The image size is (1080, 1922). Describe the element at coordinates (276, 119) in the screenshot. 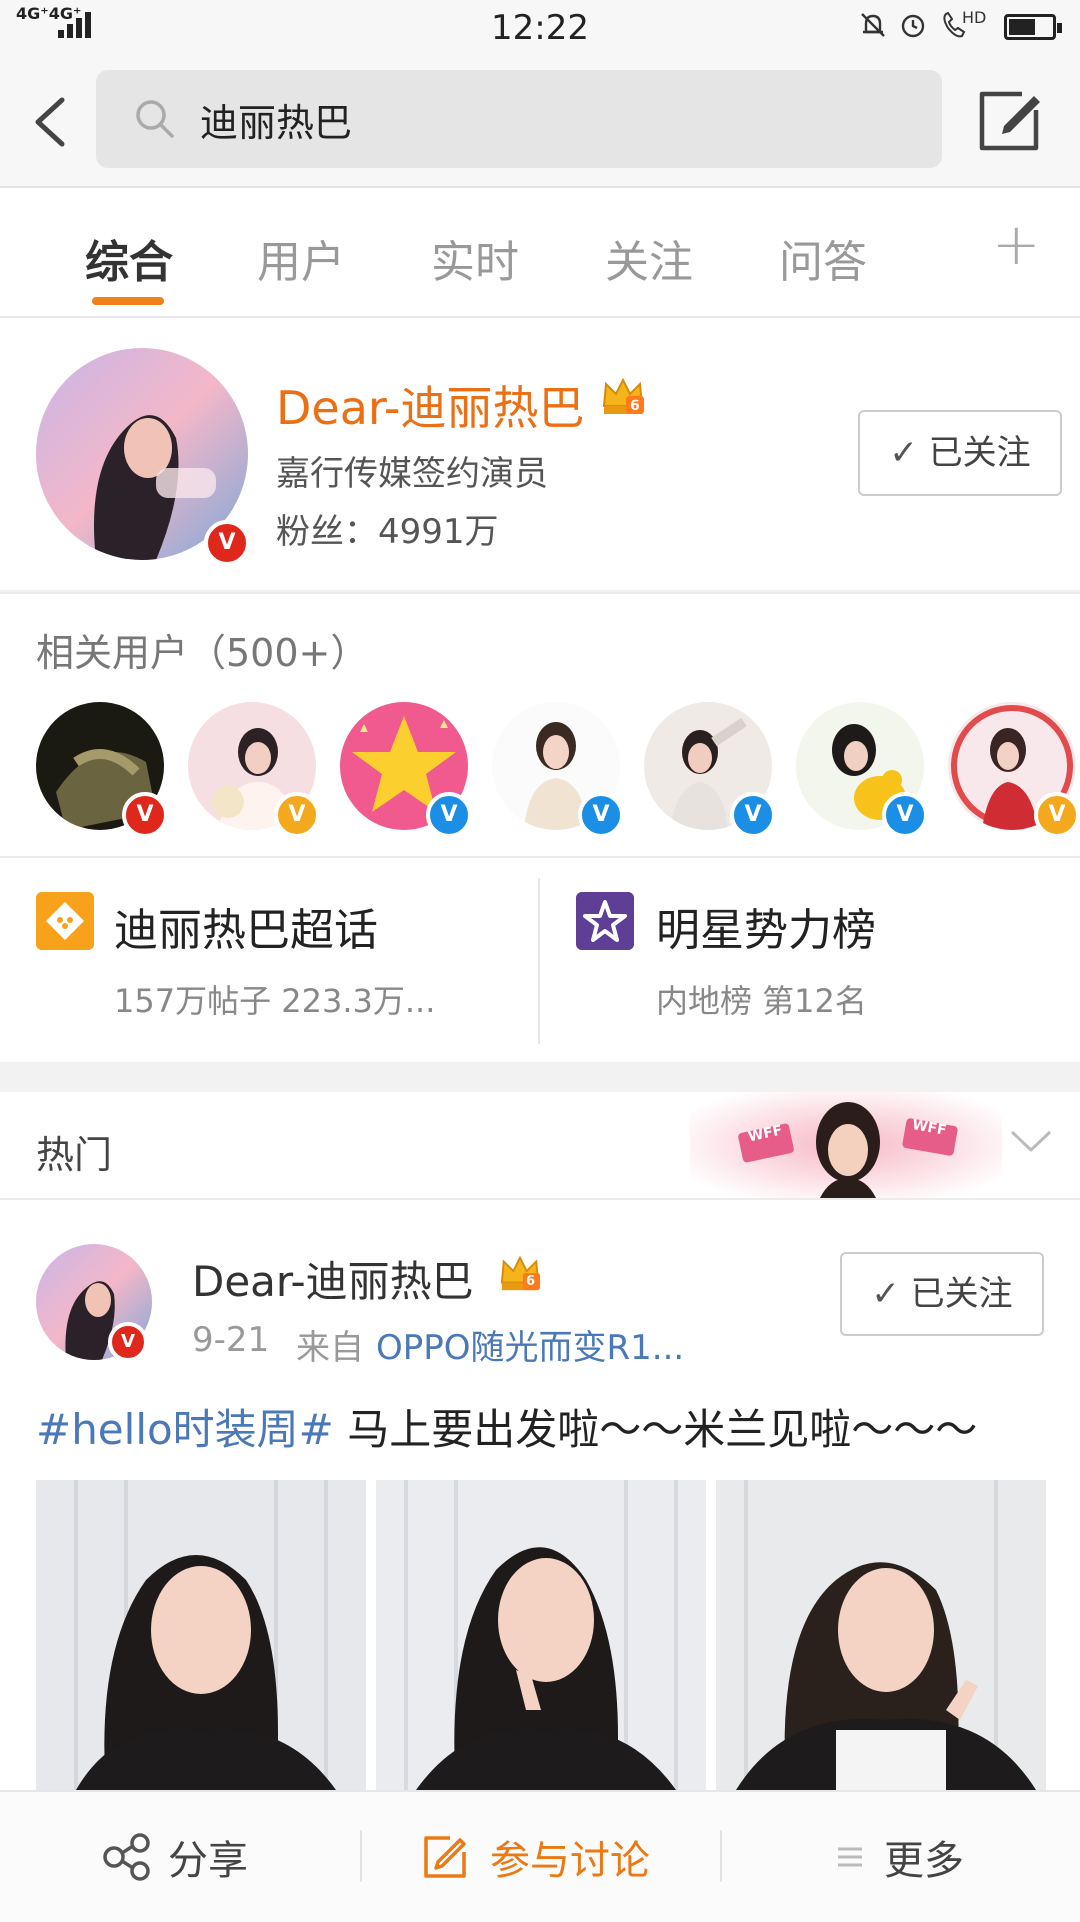

I see `search-query: 迪丽热巴` at that location.